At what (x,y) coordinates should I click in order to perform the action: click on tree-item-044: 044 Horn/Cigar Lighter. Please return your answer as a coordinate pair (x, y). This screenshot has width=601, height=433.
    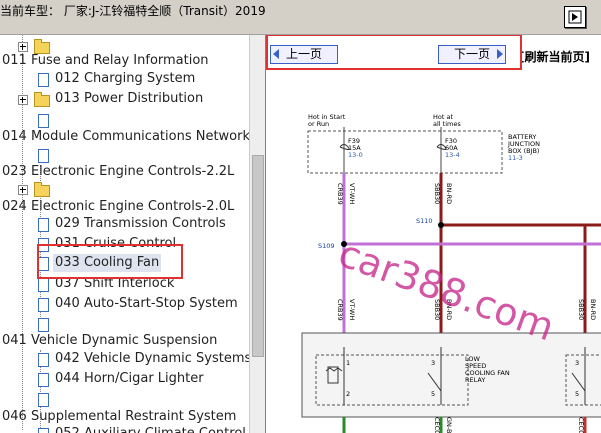
    Looking at the image, I should click on (124, 379).